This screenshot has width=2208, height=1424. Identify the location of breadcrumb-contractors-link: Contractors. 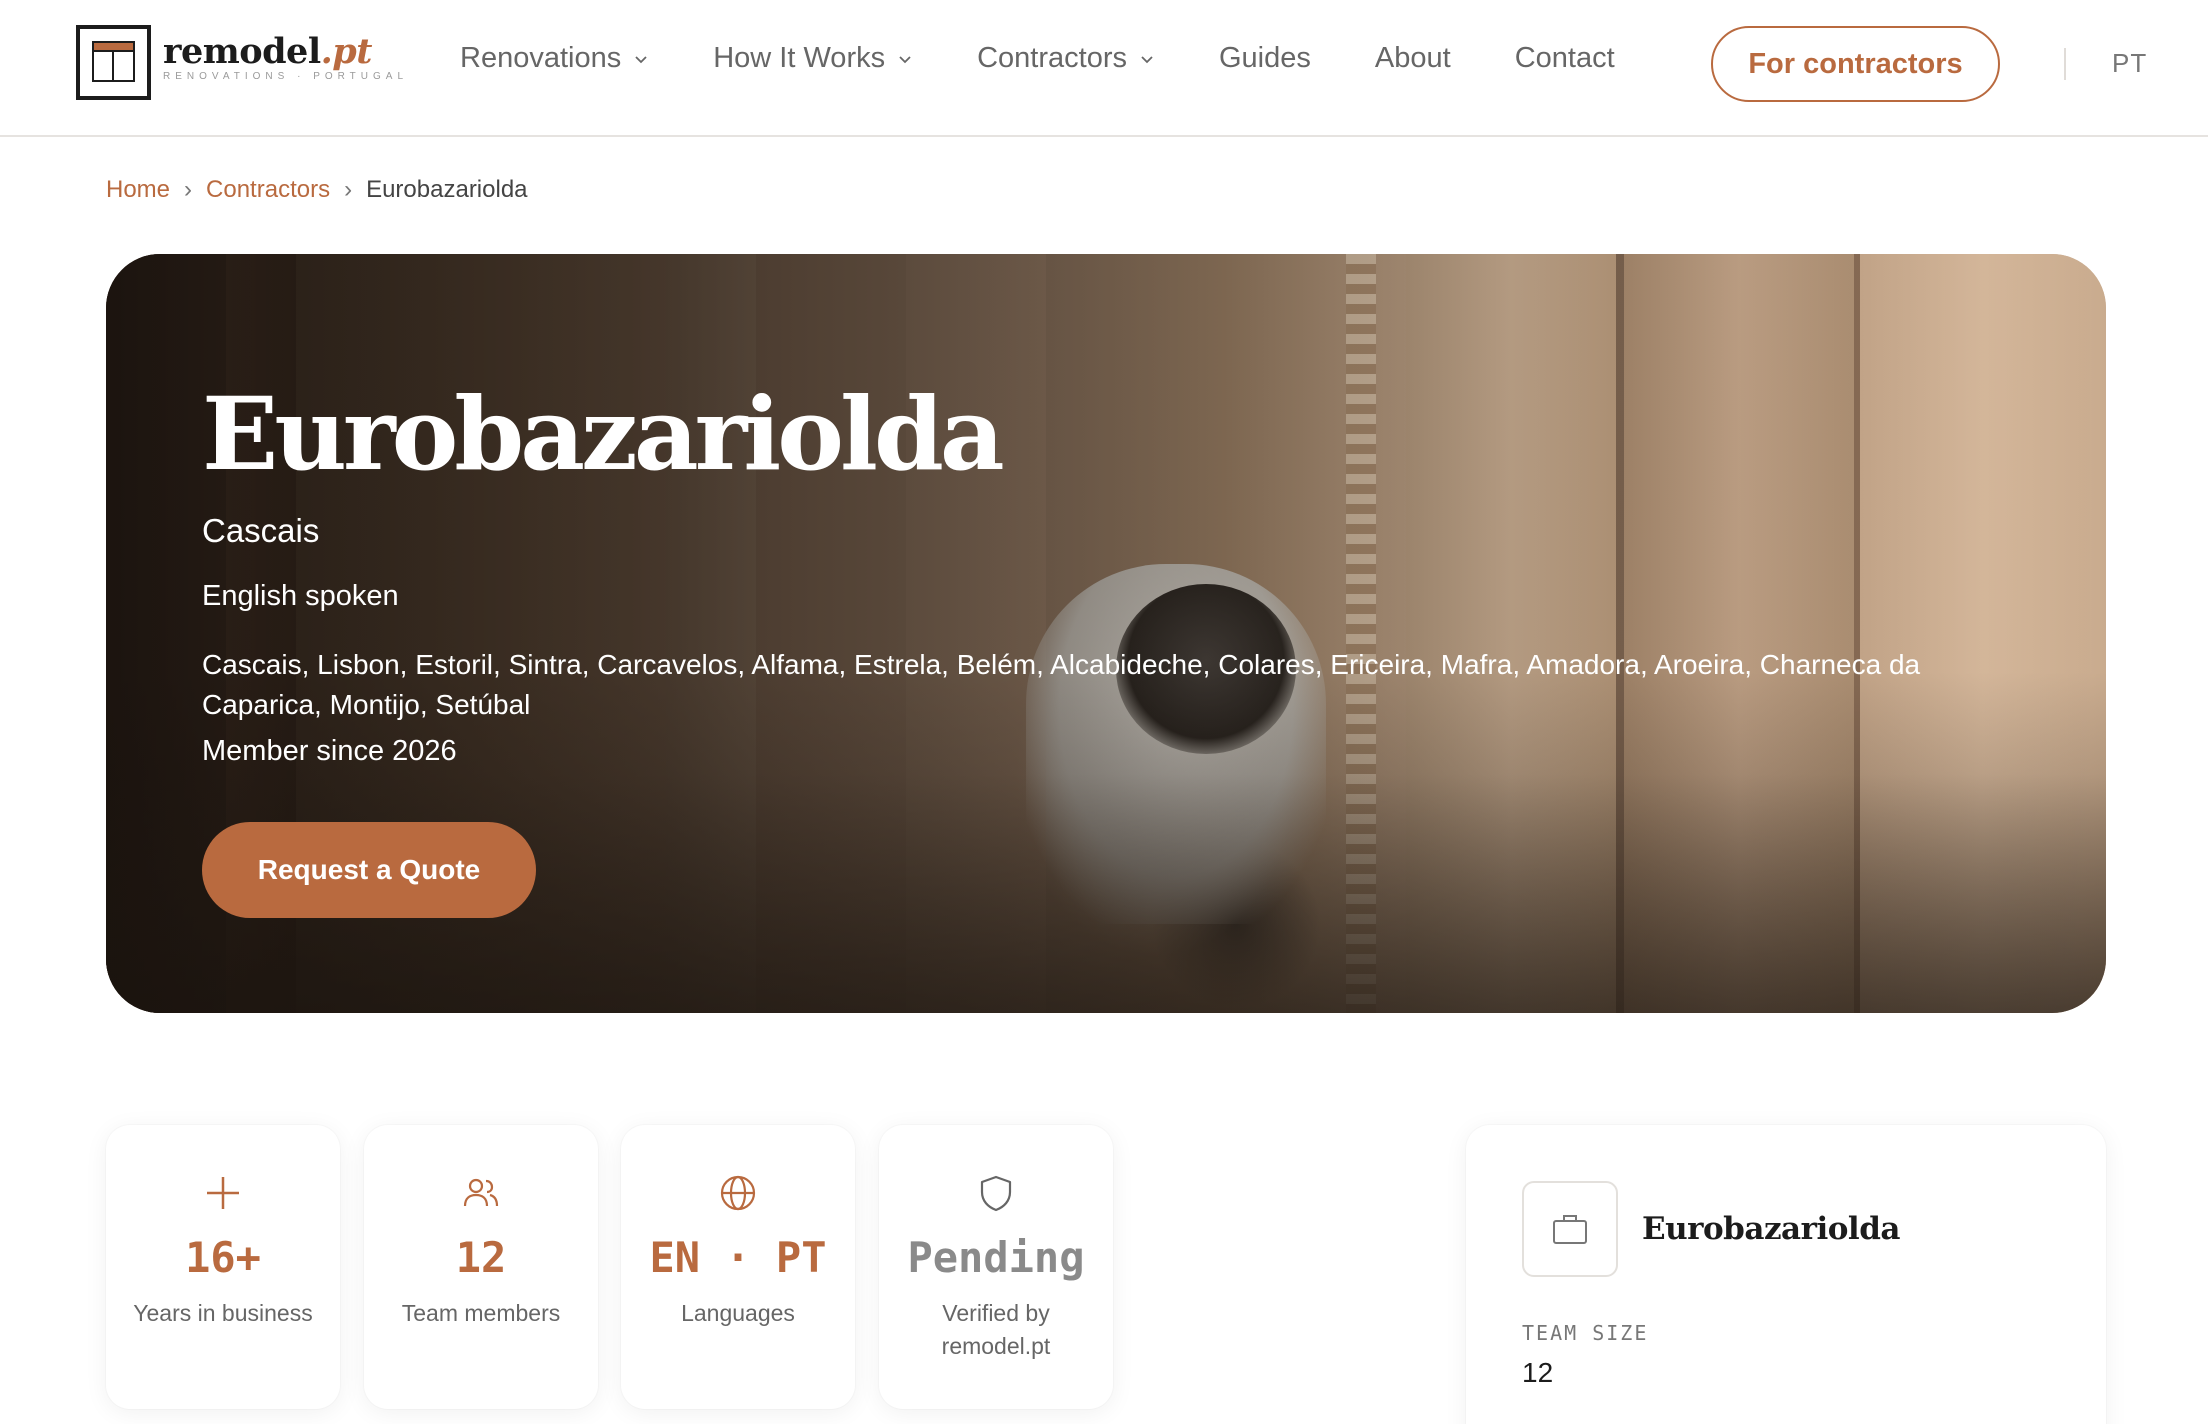
(268, 190).